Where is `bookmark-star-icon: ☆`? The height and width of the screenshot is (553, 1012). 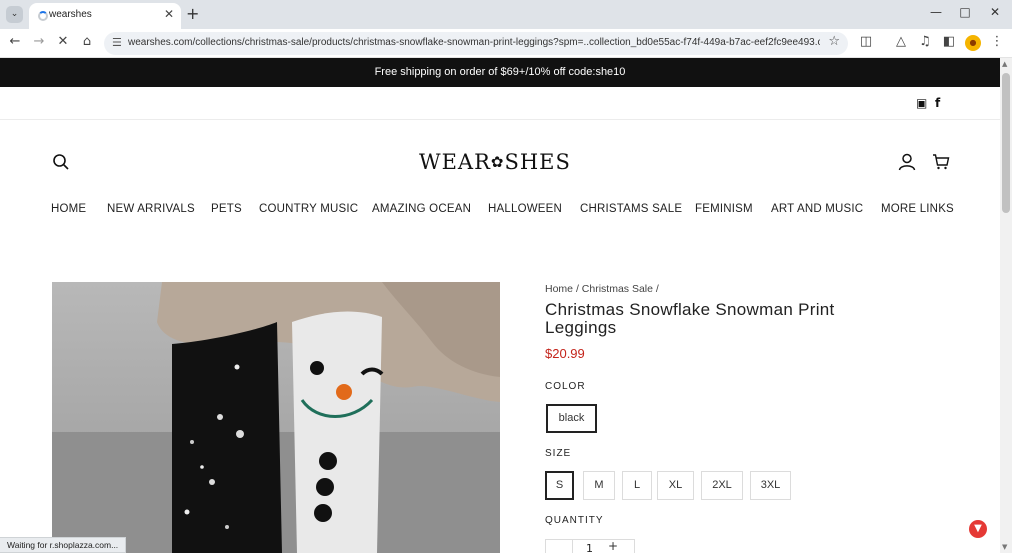 bookmark-star-icon: ☆ is located at coordinates (834, 41).